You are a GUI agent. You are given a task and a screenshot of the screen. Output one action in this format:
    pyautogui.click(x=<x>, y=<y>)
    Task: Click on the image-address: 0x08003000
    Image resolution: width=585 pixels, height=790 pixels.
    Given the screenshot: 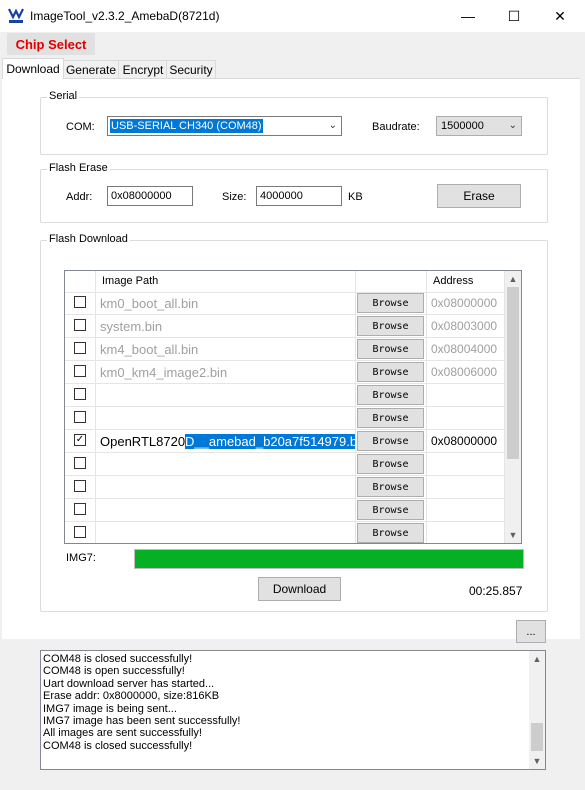 What is the action you would take?
    pyautogui.click(x=464, y=326)
    